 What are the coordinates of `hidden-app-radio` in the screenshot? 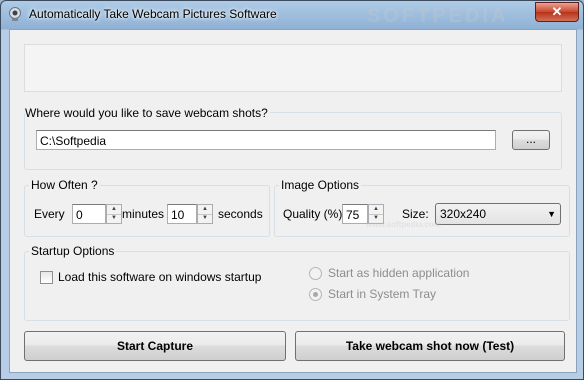 It's located at (315, 273).